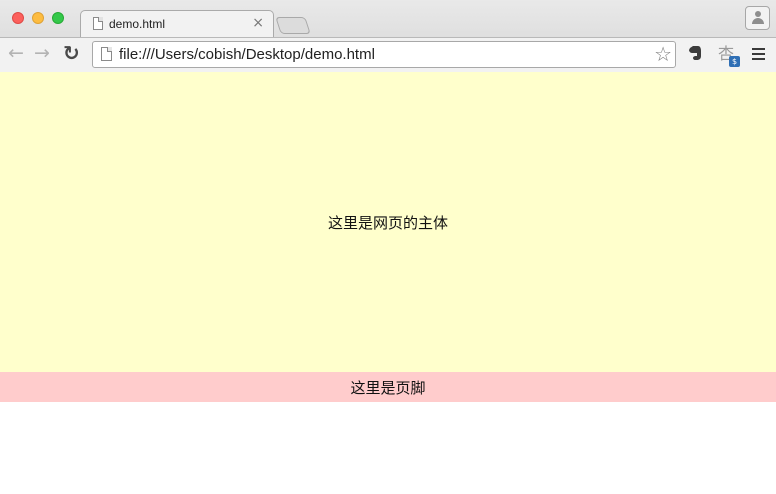 This screenshot has height=494, width=776. What do you see at coordinates (293, 25) in the screenshot?
I see `new-tab-button` at bounding box center [293, 25].